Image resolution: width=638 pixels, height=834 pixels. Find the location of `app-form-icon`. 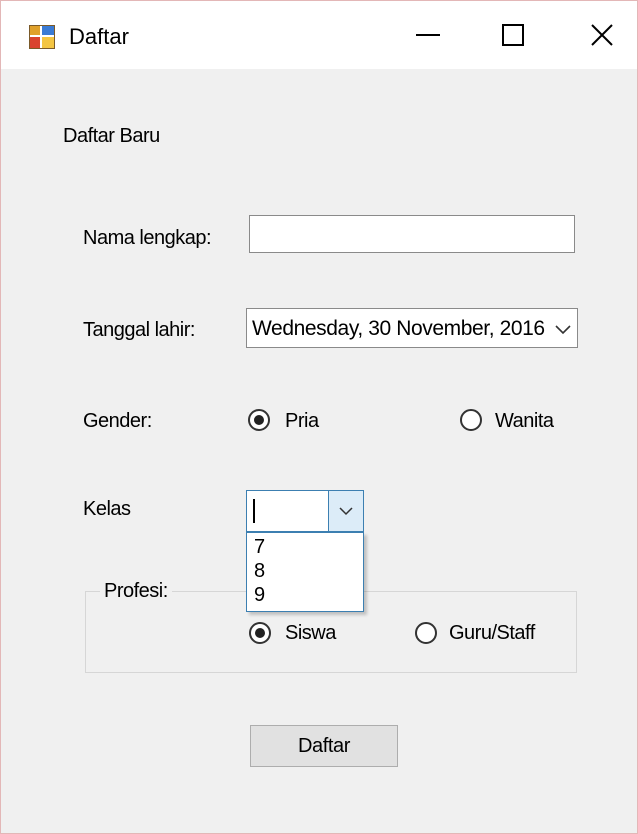

app-form-icon is located at coordinates (42, 37).